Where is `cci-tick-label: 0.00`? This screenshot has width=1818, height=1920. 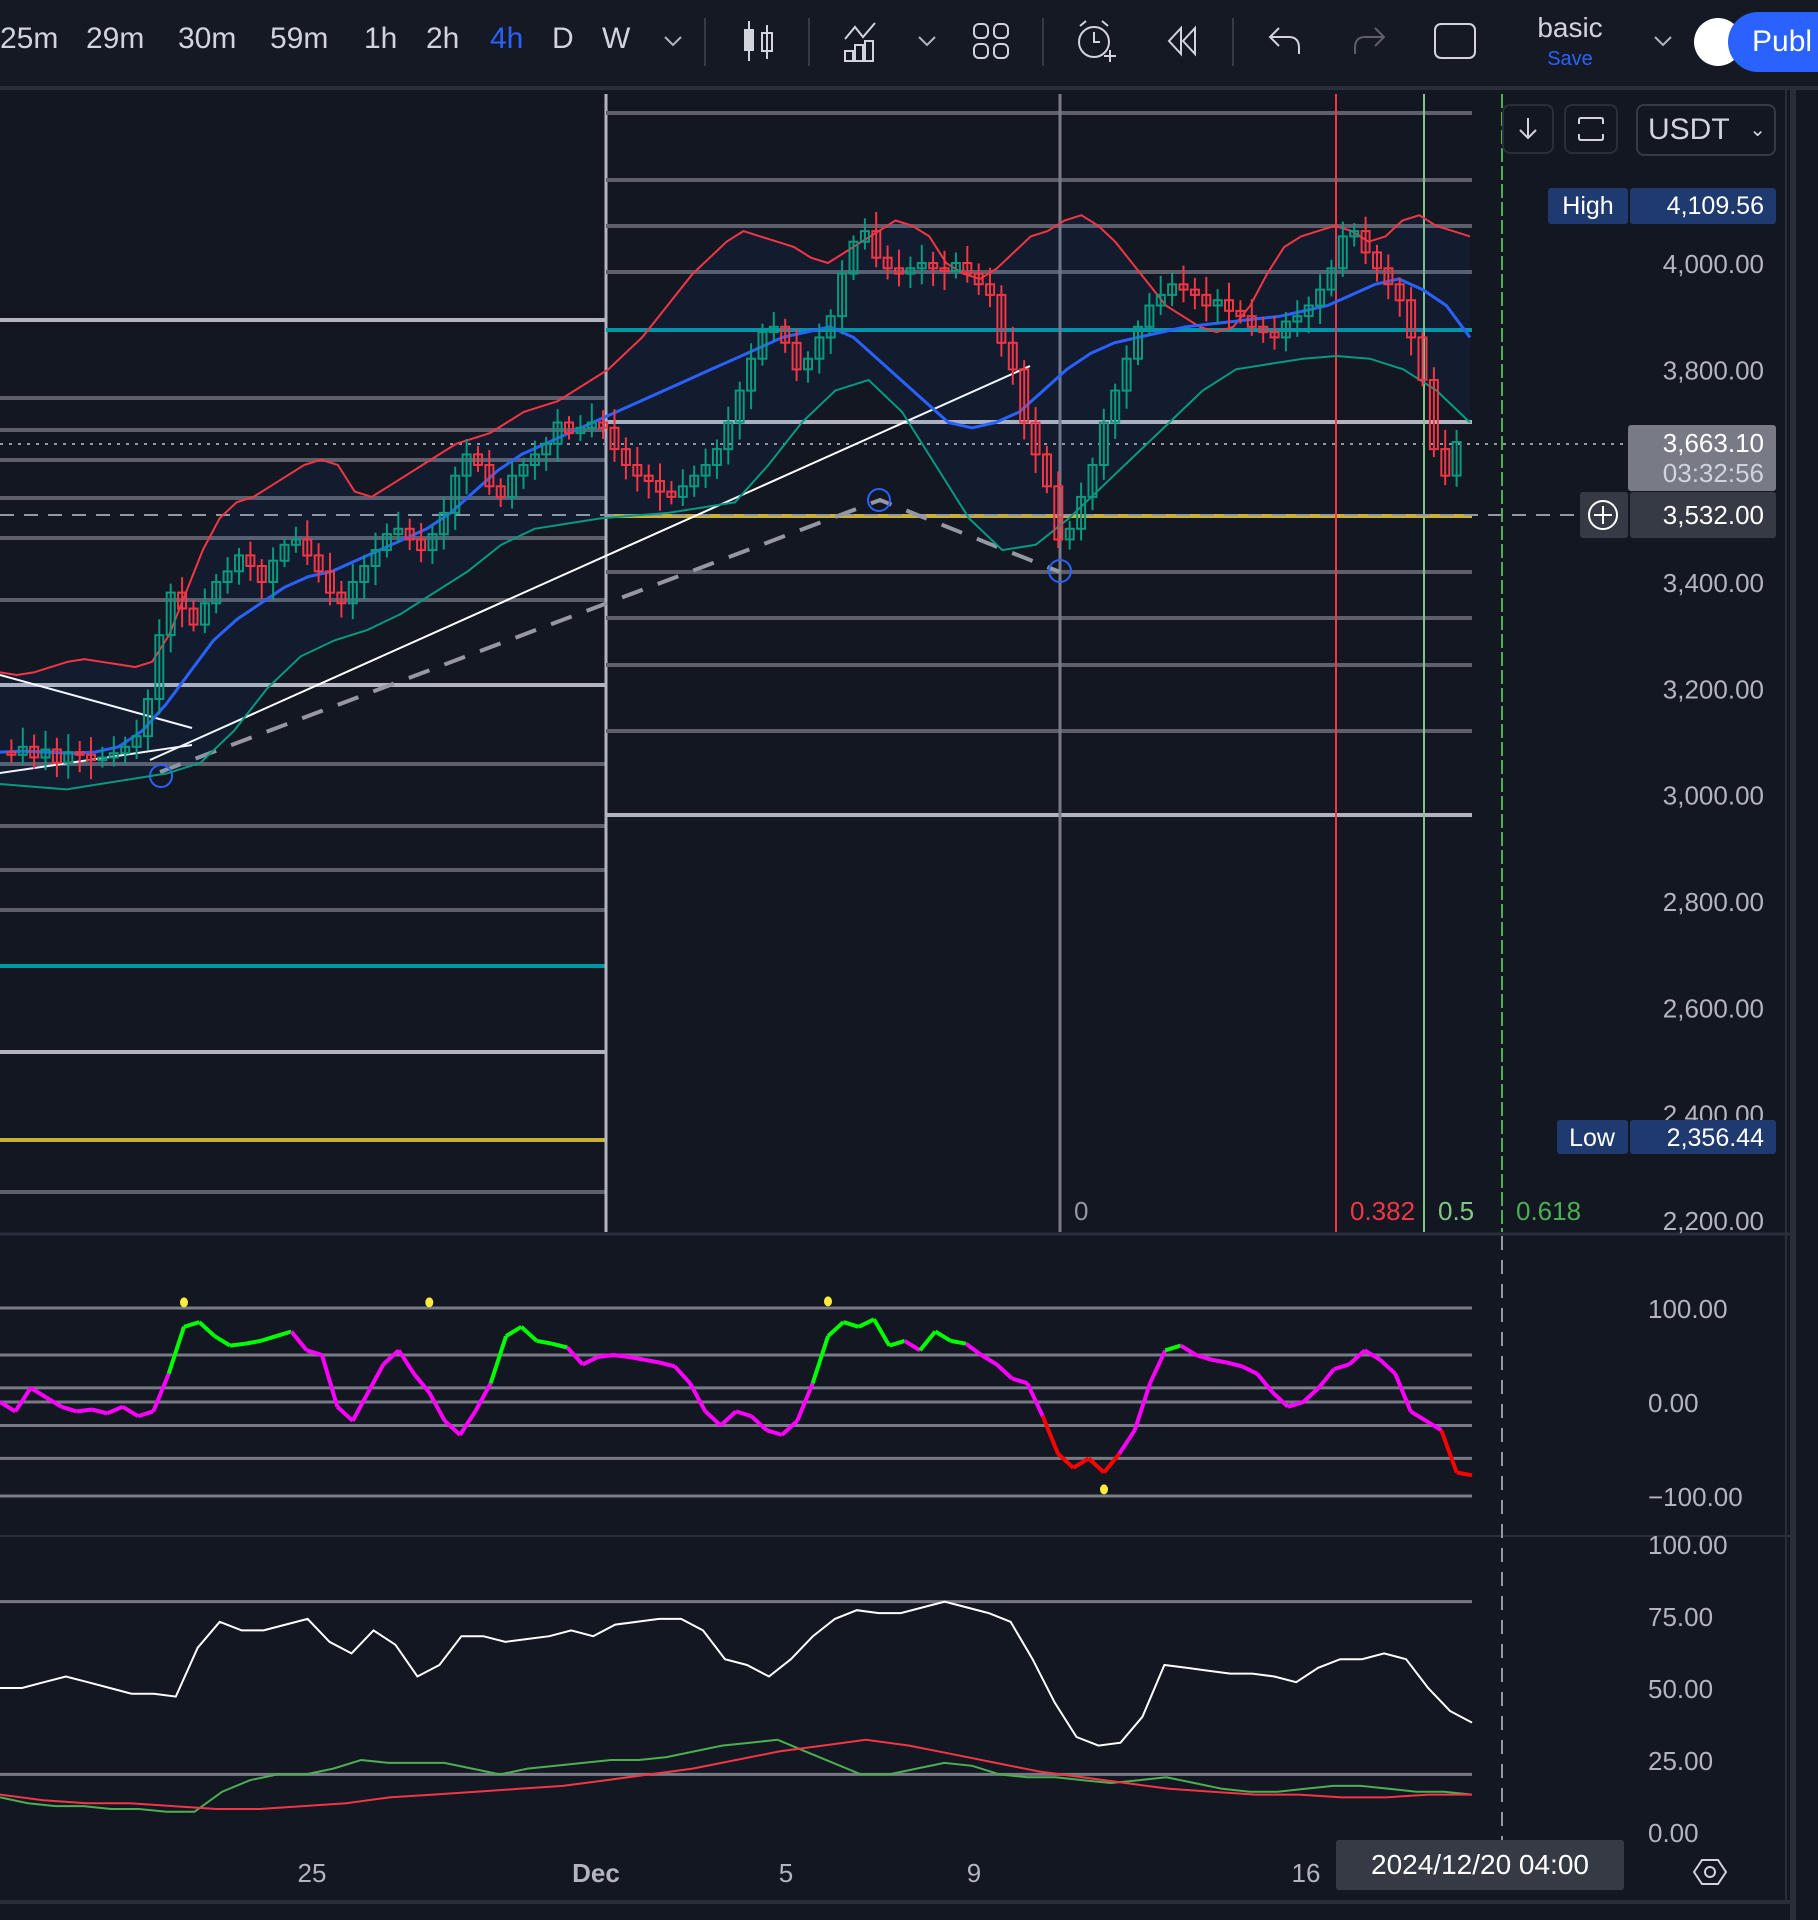
cci-tick-label: 0.00 is located at coordinates (1673, 1403).